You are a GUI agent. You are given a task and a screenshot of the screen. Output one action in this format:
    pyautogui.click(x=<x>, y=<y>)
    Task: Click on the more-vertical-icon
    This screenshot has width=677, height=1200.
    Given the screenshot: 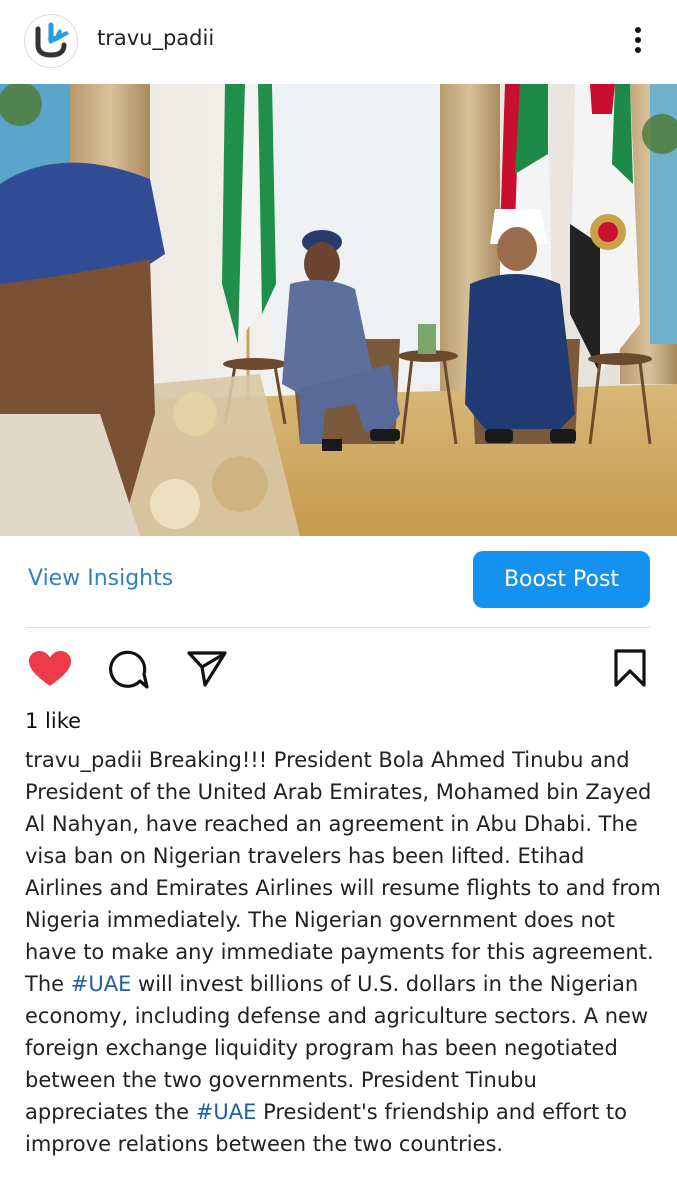 What is the action you would take?
    pyautogui.click(x=638, y=40)
    